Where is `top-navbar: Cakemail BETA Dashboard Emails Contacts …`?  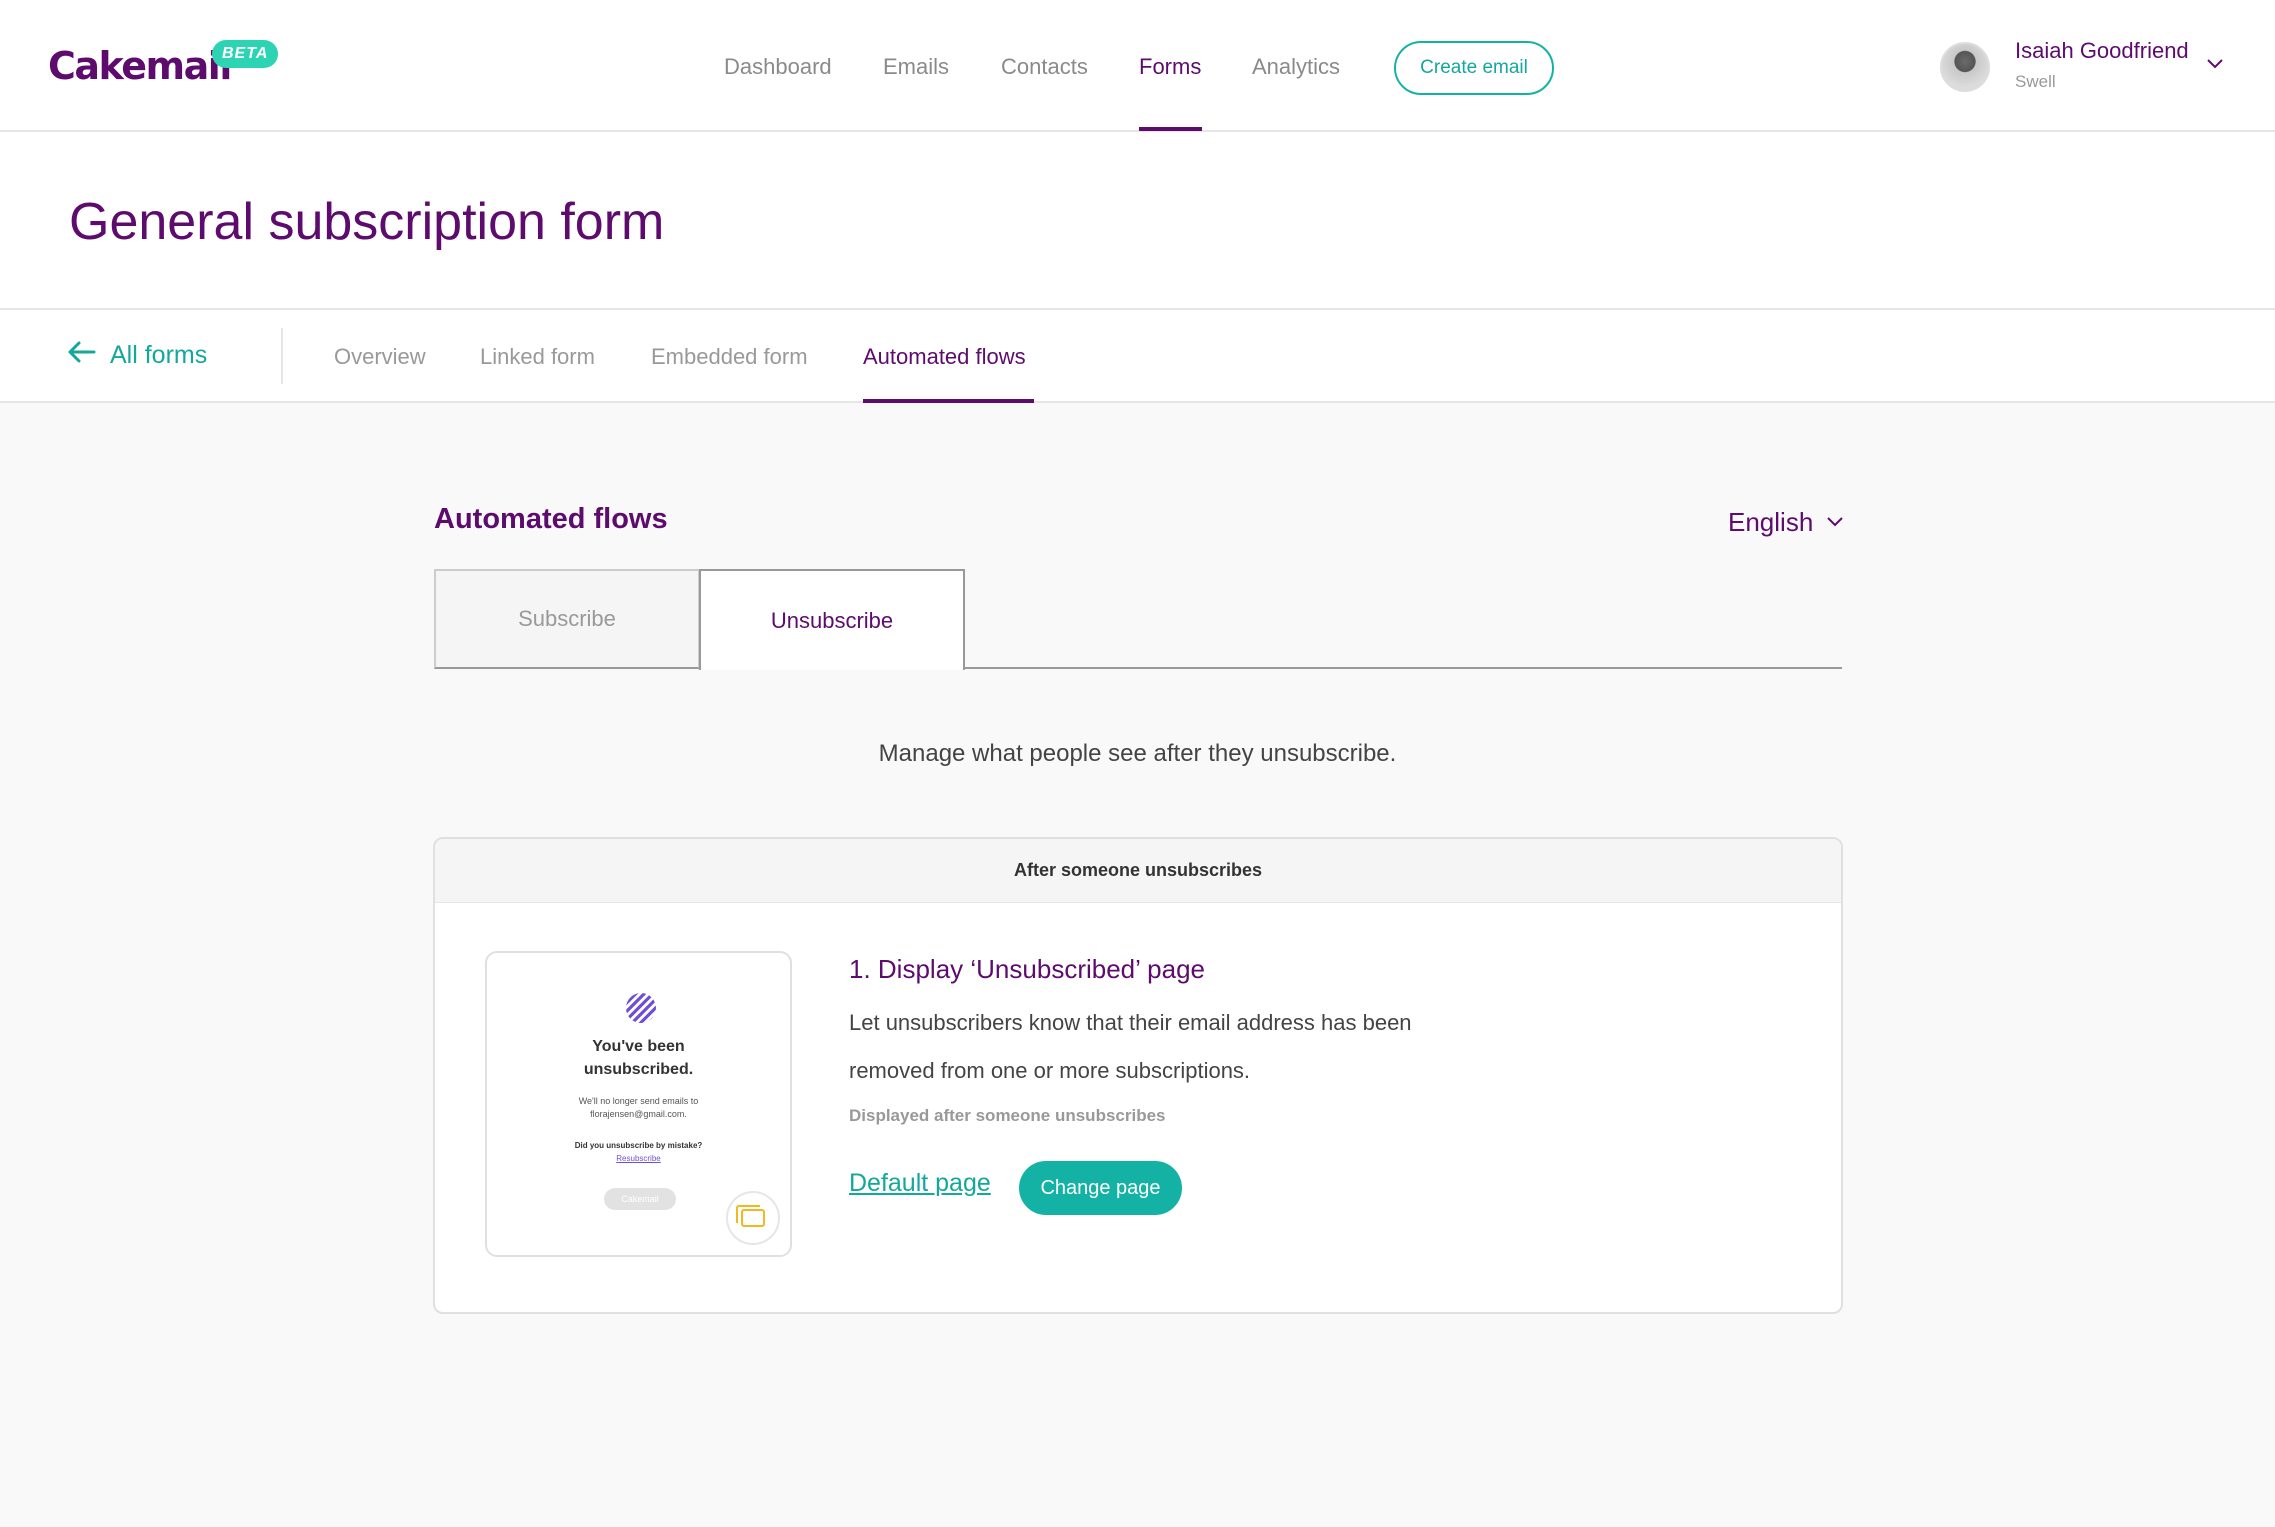
top-navbar: Cakemail BETA Dashboard Emails Contacts … is located at coordinates (1137, 66).